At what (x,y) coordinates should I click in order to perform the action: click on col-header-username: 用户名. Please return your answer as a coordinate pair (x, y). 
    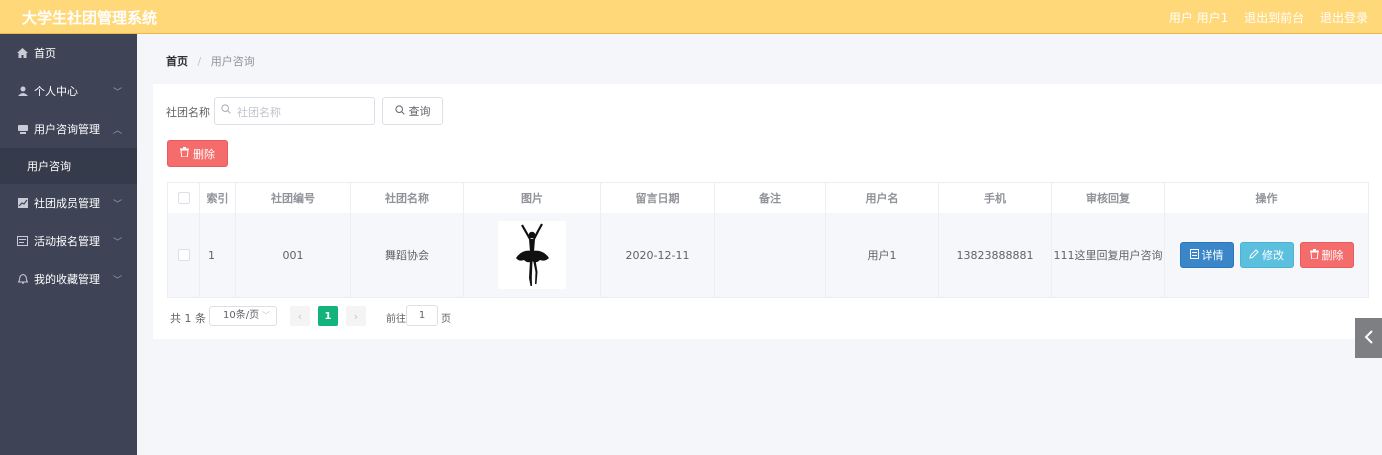
    Looking at the image, I should click on (882, 198).